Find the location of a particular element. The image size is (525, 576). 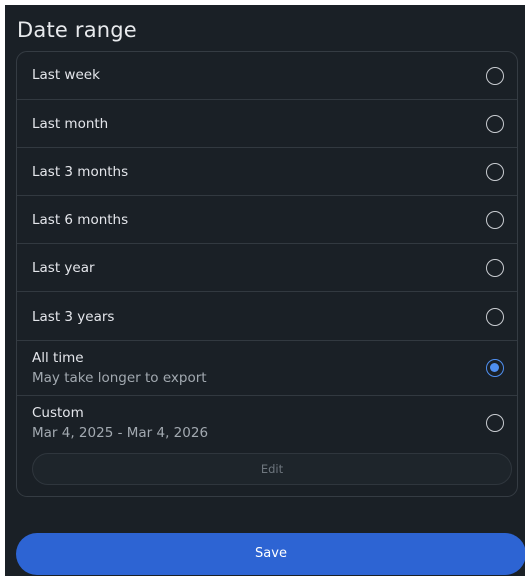

option-sublabel: May take longer to export is located at coordinates (119, 378).